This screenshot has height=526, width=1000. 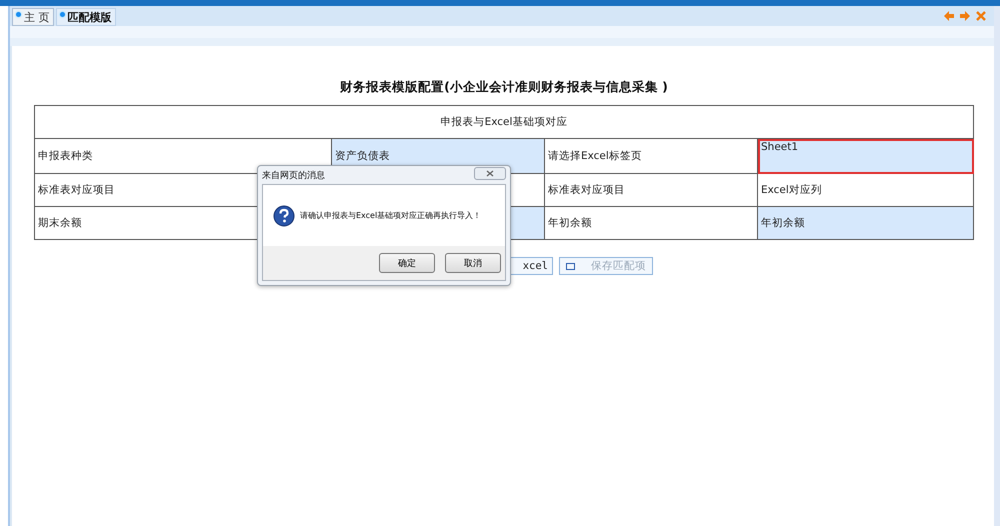 I want to click on table-cell: Sheet1, so click(x=866, y=156).